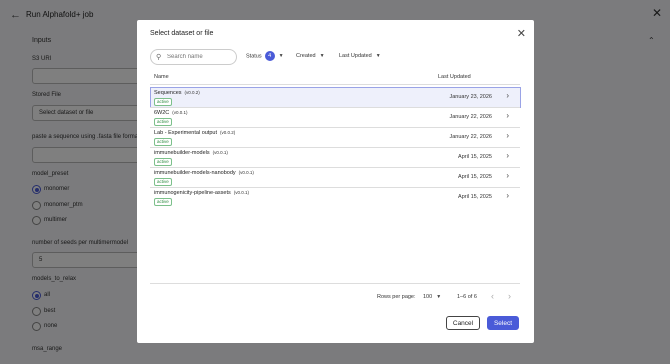  Describe the element at coordinates (355, 56) in the screenshot. I see `last-updated-filter-label: Last Updated` at that location.